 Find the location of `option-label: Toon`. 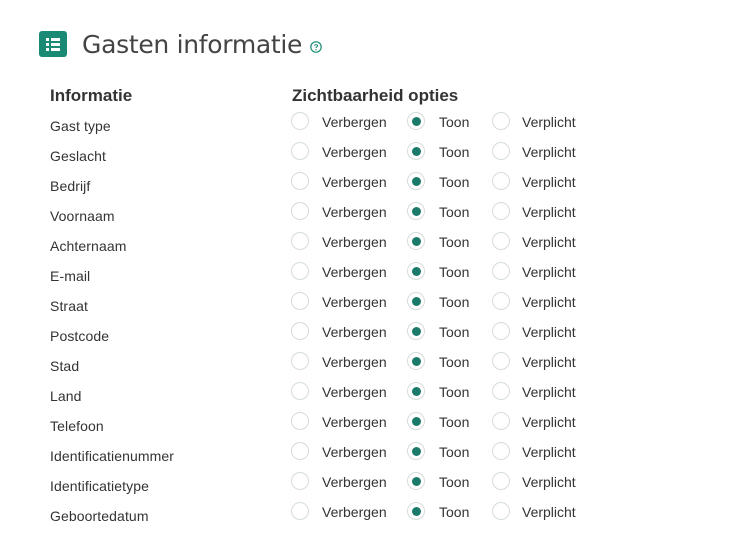

option-label: Toon is located at coordinates (454, 481).